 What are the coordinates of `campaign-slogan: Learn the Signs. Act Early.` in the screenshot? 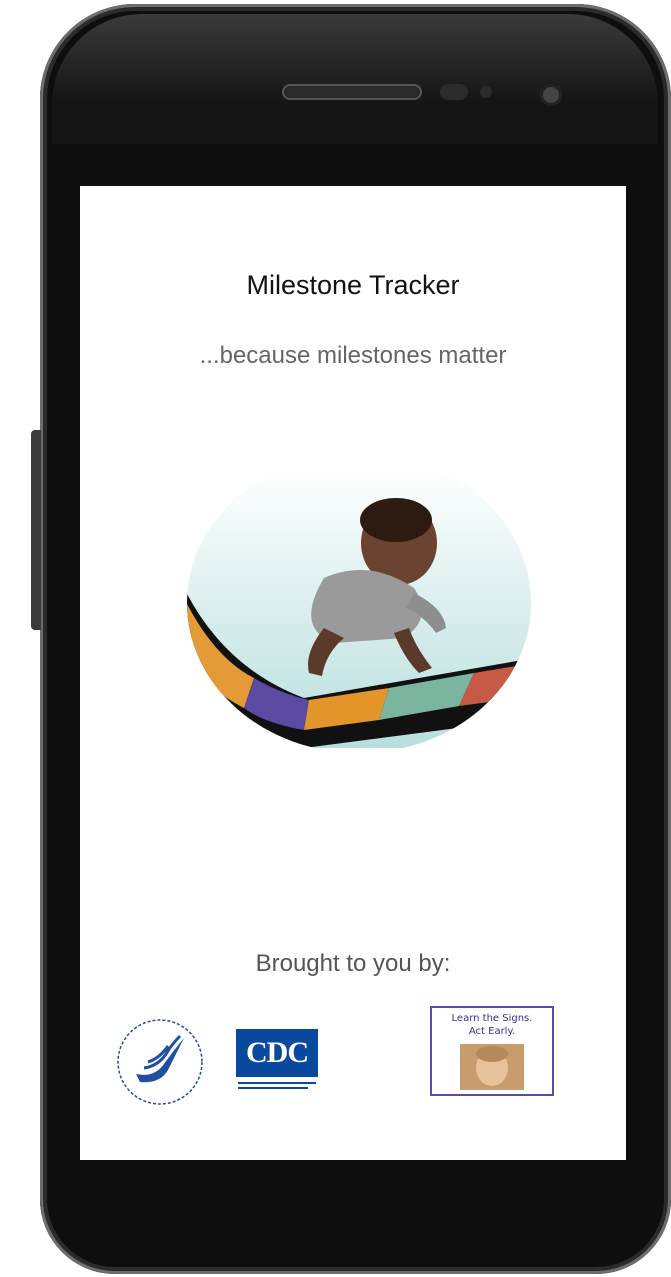 It's located at (492, 1025).